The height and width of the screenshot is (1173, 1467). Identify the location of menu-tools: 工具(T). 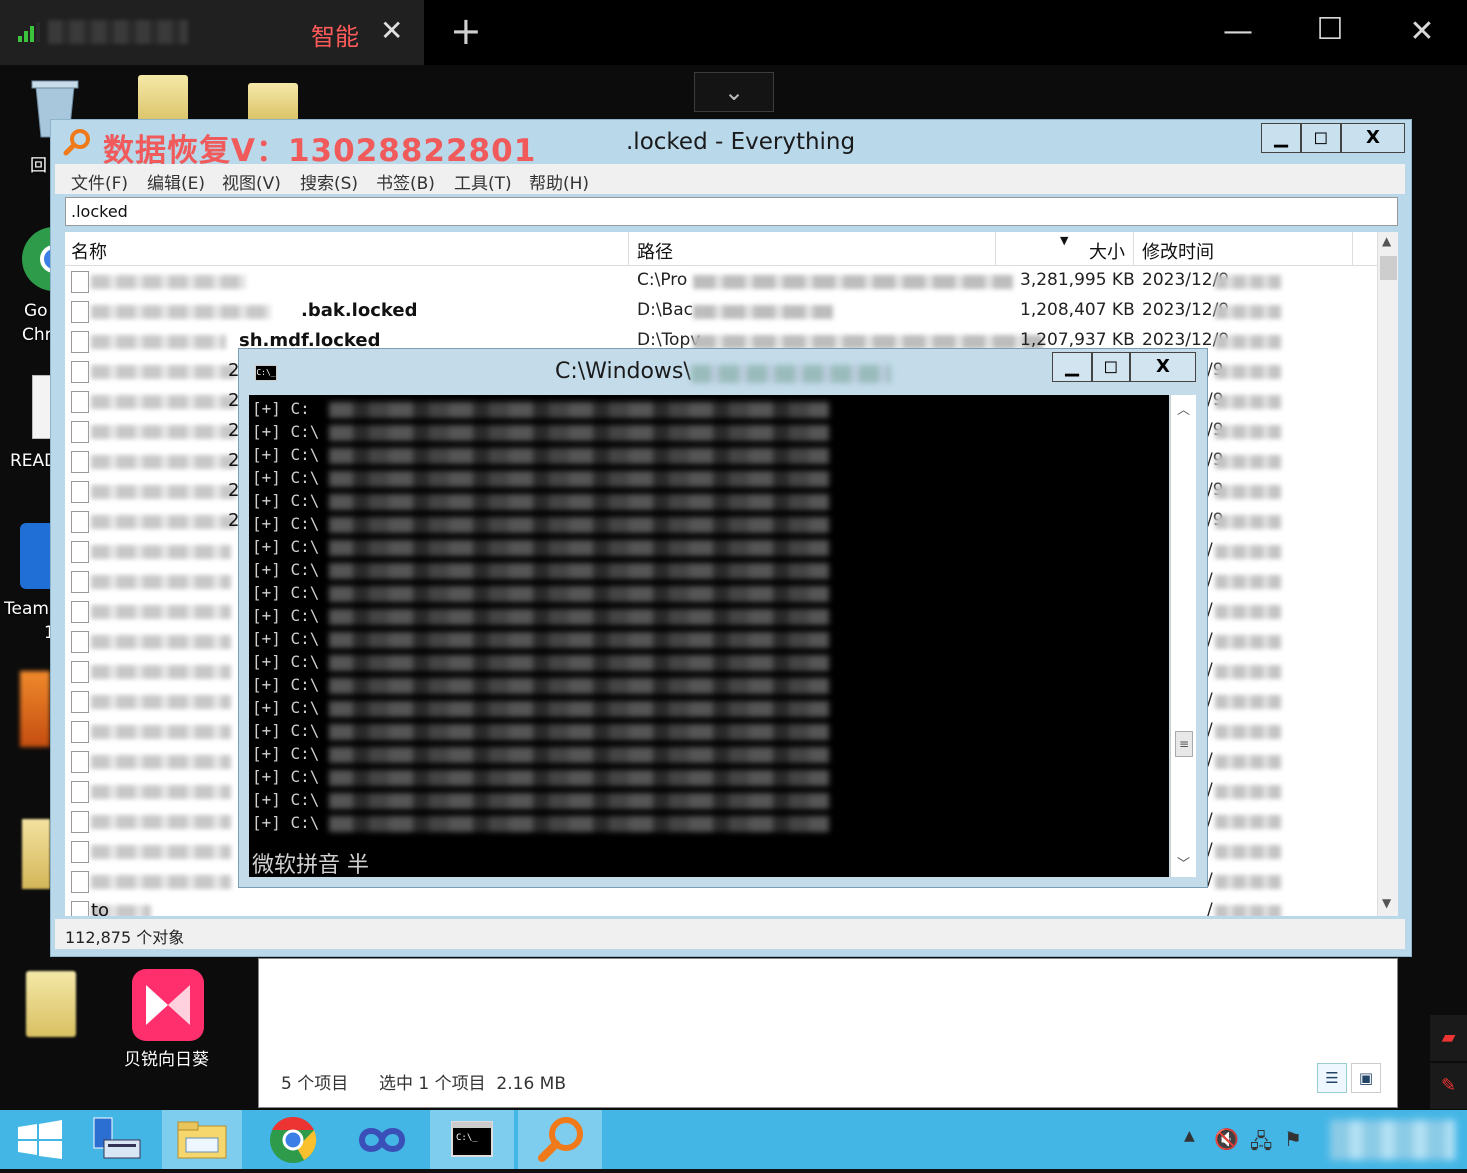
(483, 181).